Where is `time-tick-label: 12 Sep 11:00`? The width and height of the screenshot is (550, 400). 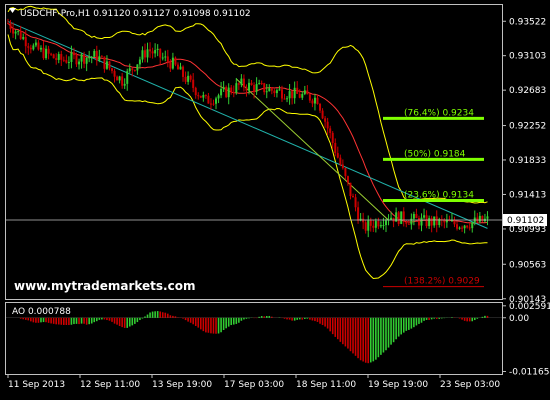
time-tick-label: 12 Sep 11:00 is located at coordinates (110, 385).